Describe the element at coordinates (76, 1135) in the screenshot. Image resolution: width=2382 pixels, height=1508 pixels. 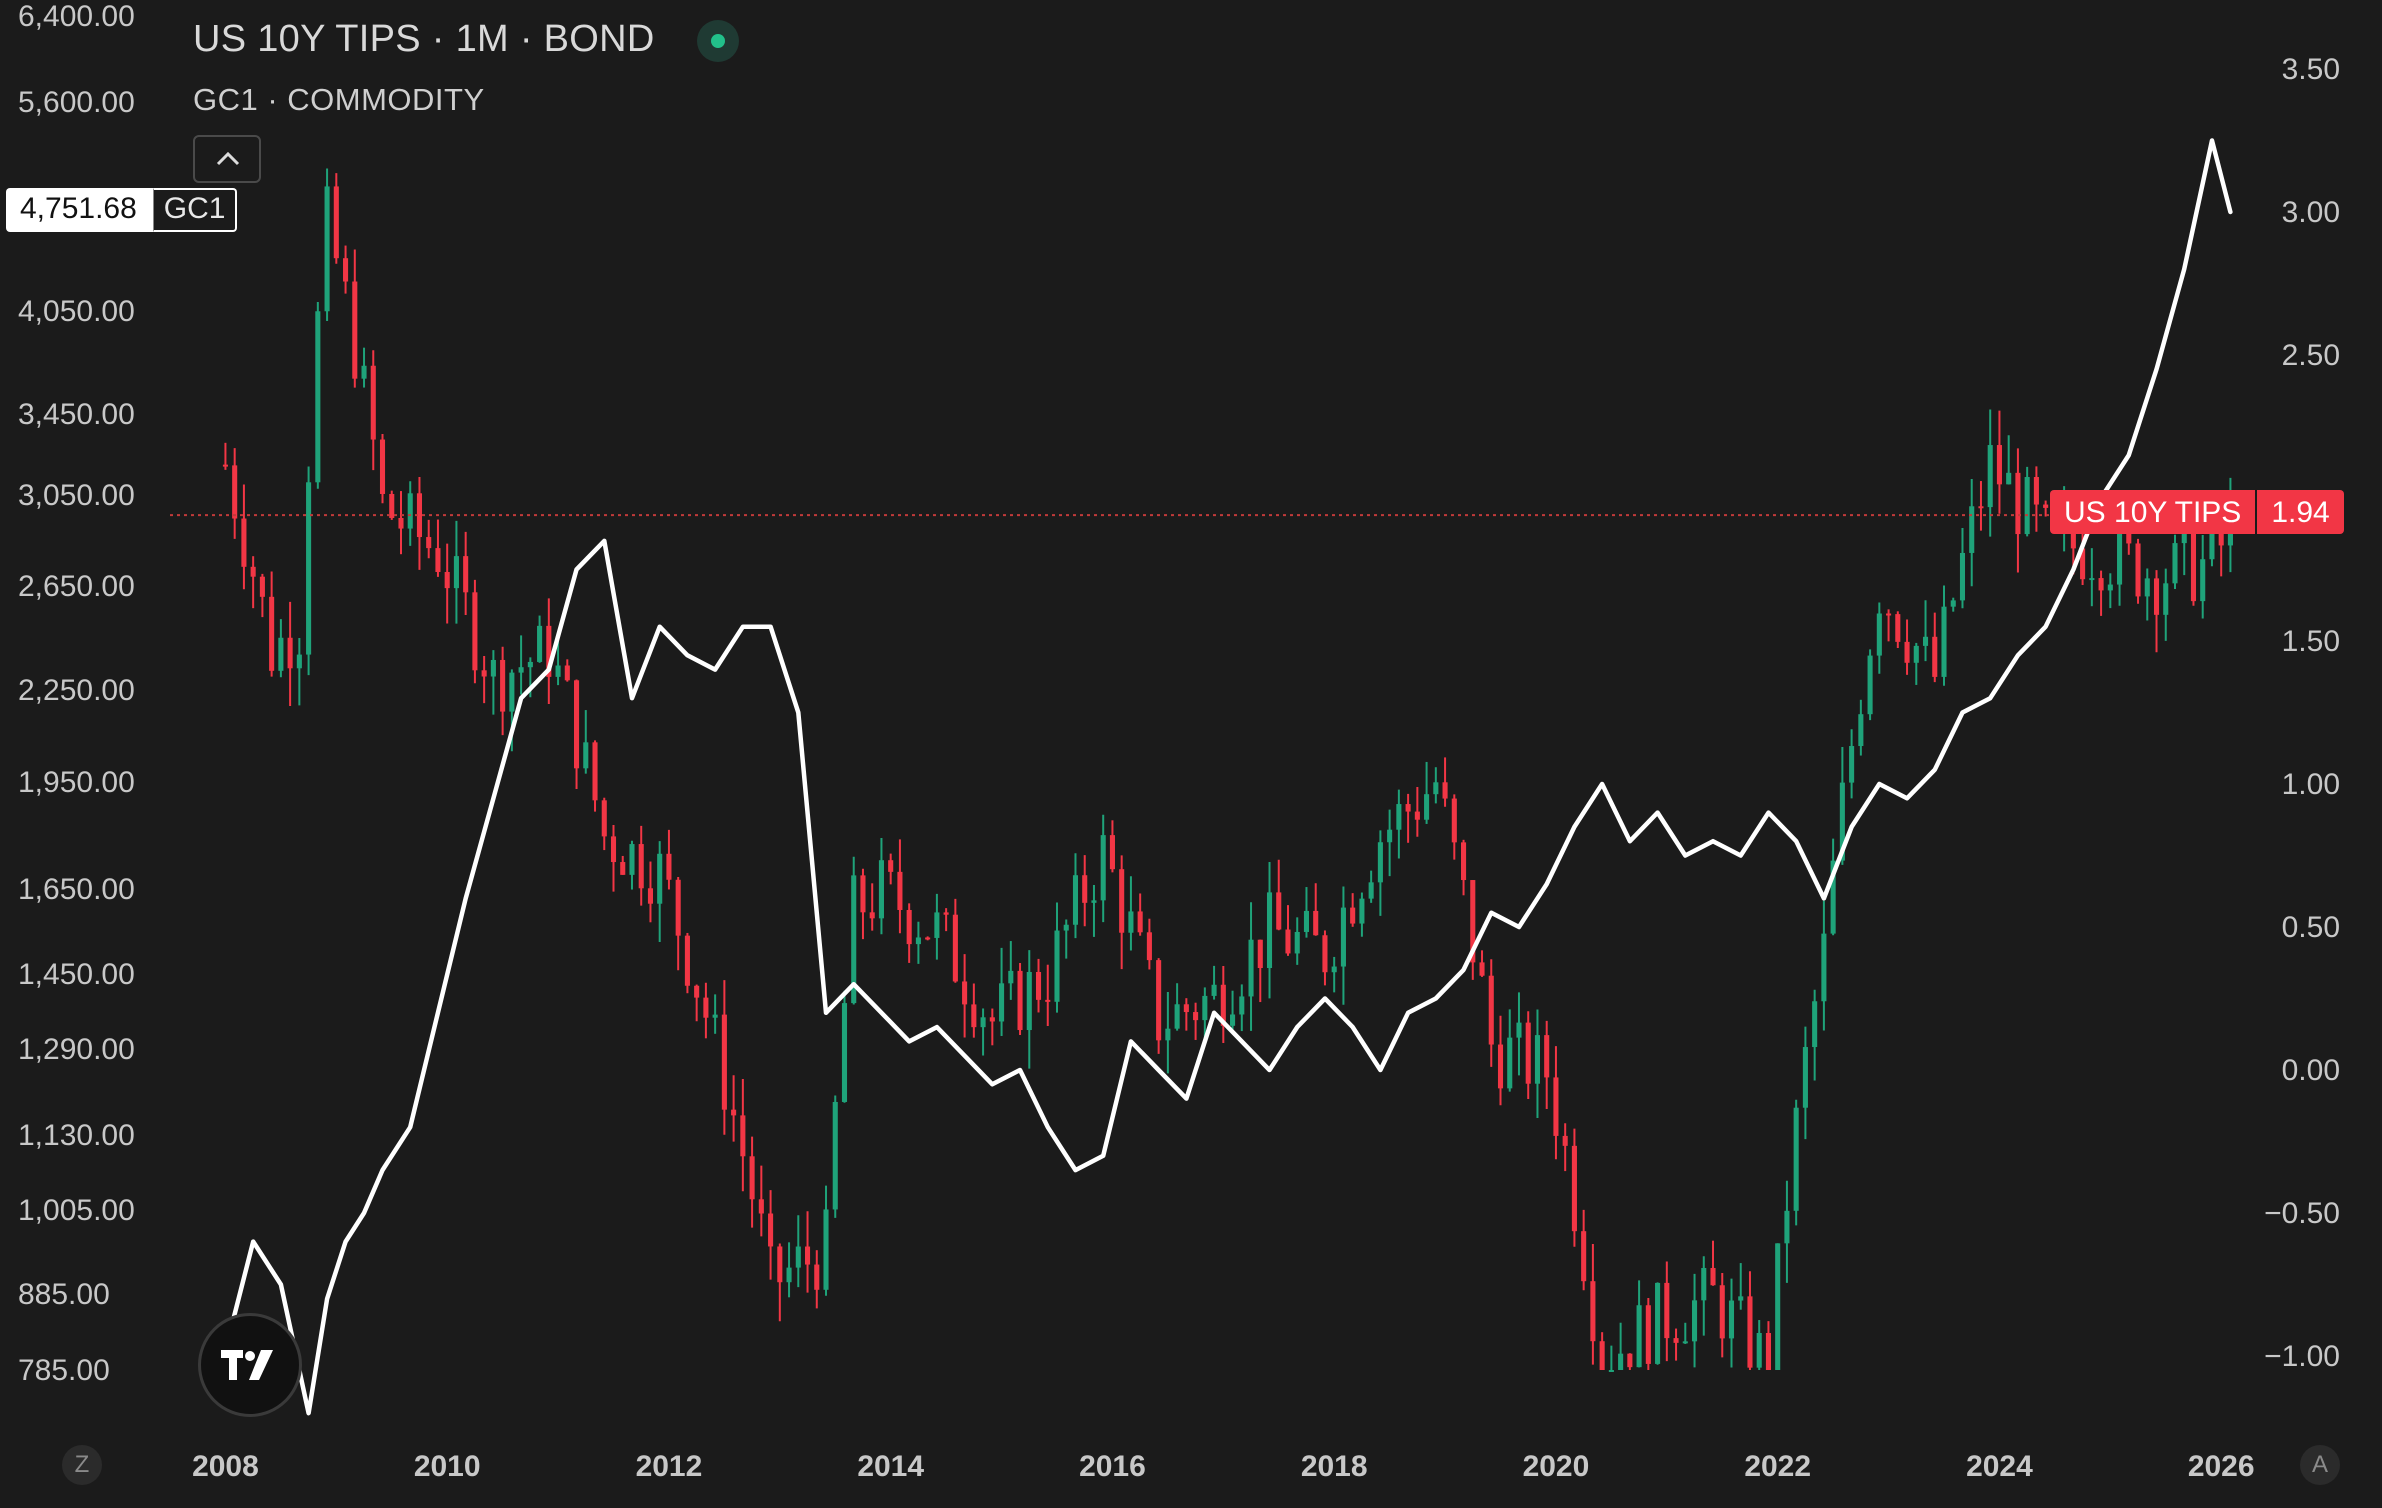
I see `left-axis-tick-label: 1,130.00` at that location.